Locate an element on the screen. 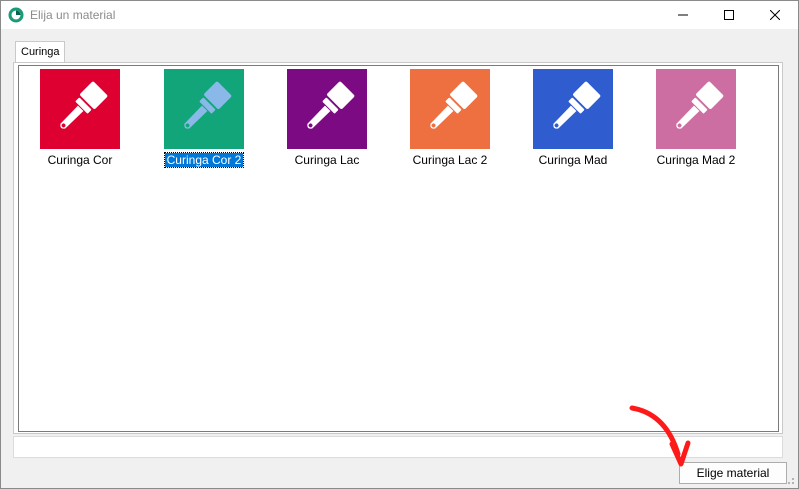  minimize-button is located at coordinates (683, 15).